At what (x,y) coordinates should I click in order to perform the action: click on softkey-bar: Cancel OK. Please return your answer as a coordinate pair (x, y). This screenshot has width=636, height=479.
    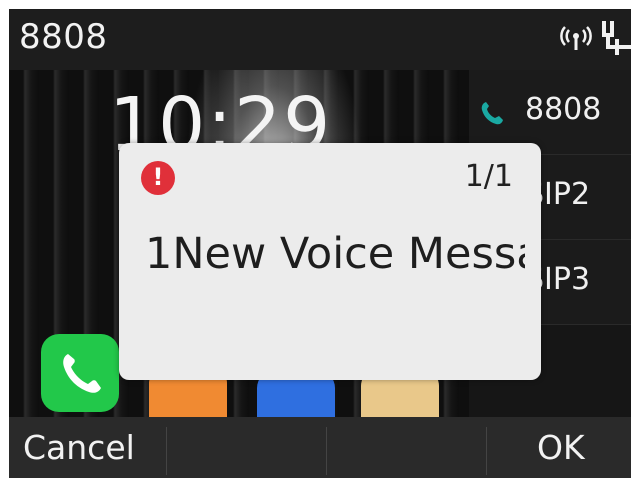
    Looking at the image, I should click on (320, 447).